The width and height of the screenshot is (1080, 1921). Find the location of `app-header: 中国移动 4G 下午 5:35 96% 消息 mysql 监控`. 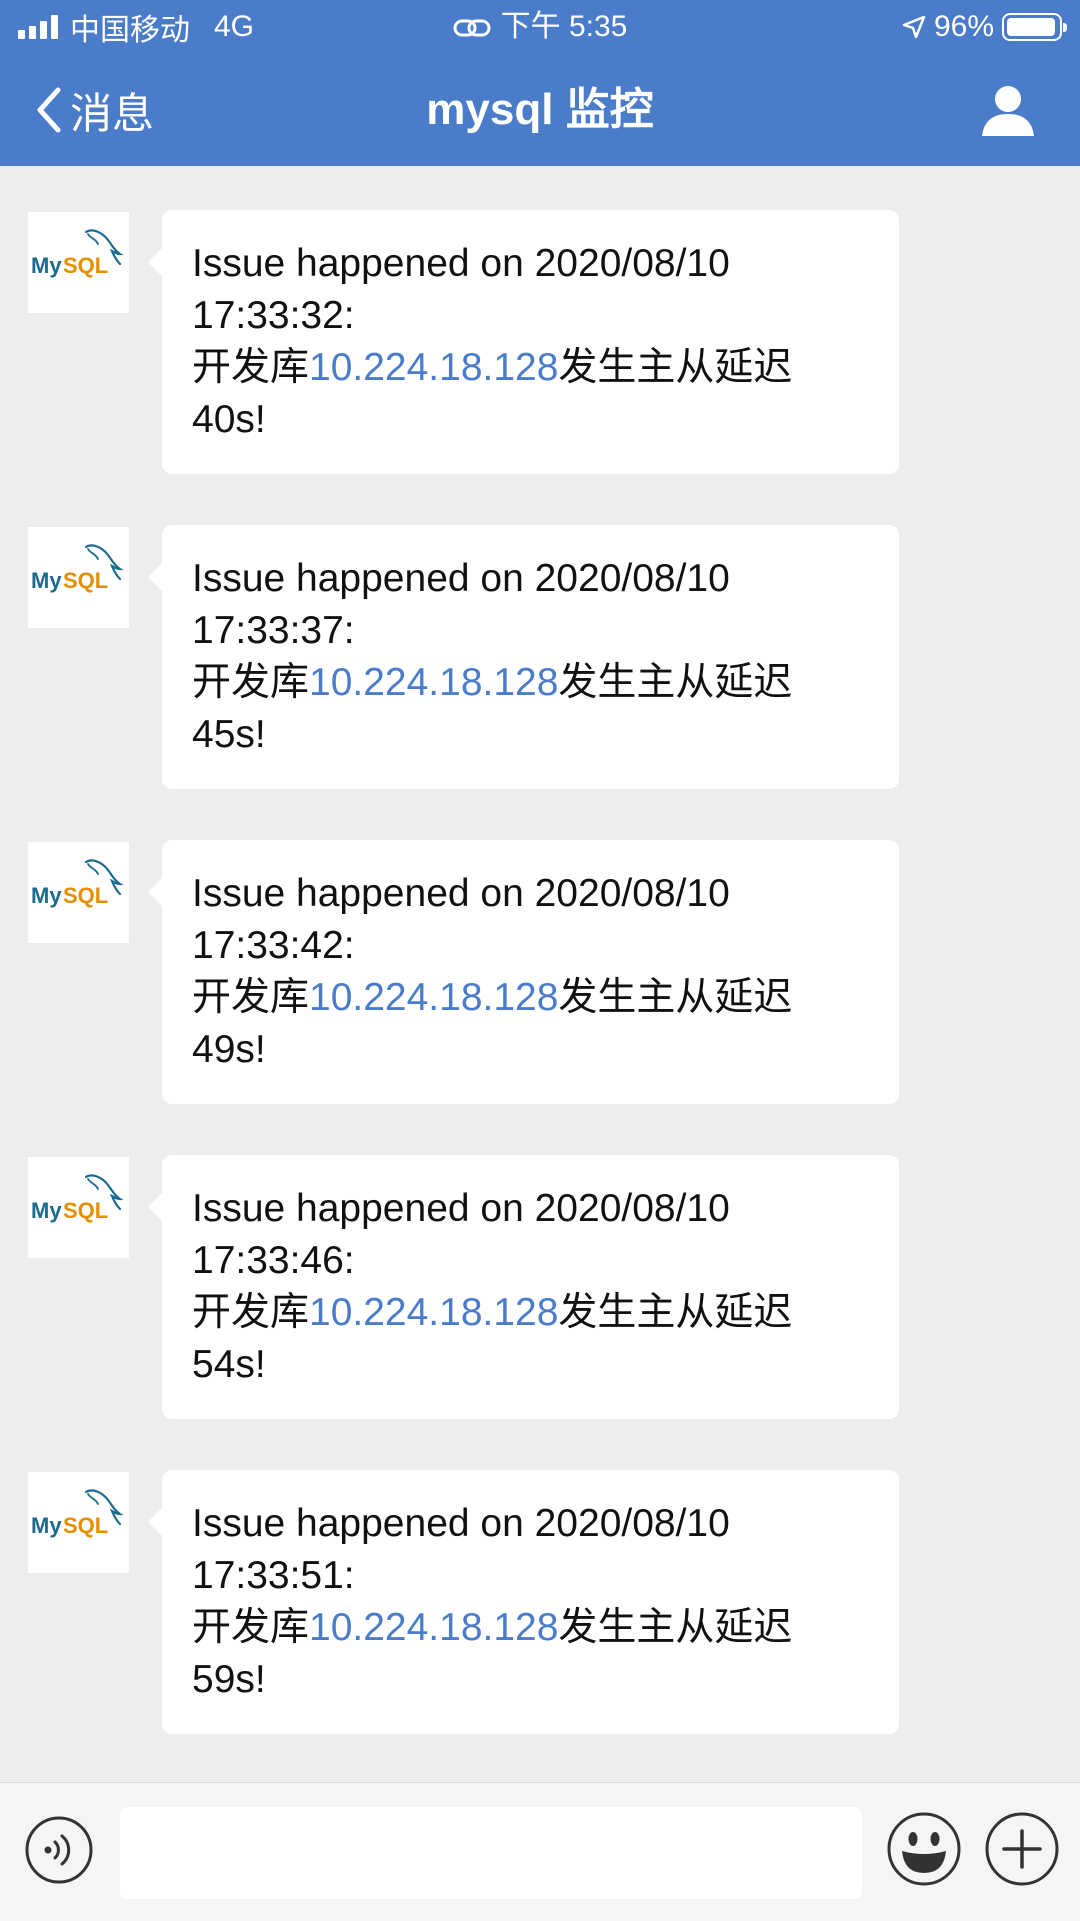

app-header: 中国移动 4G 下午 5:35 96% 消息 mysql 监控 is located at coordinates (540, 83).